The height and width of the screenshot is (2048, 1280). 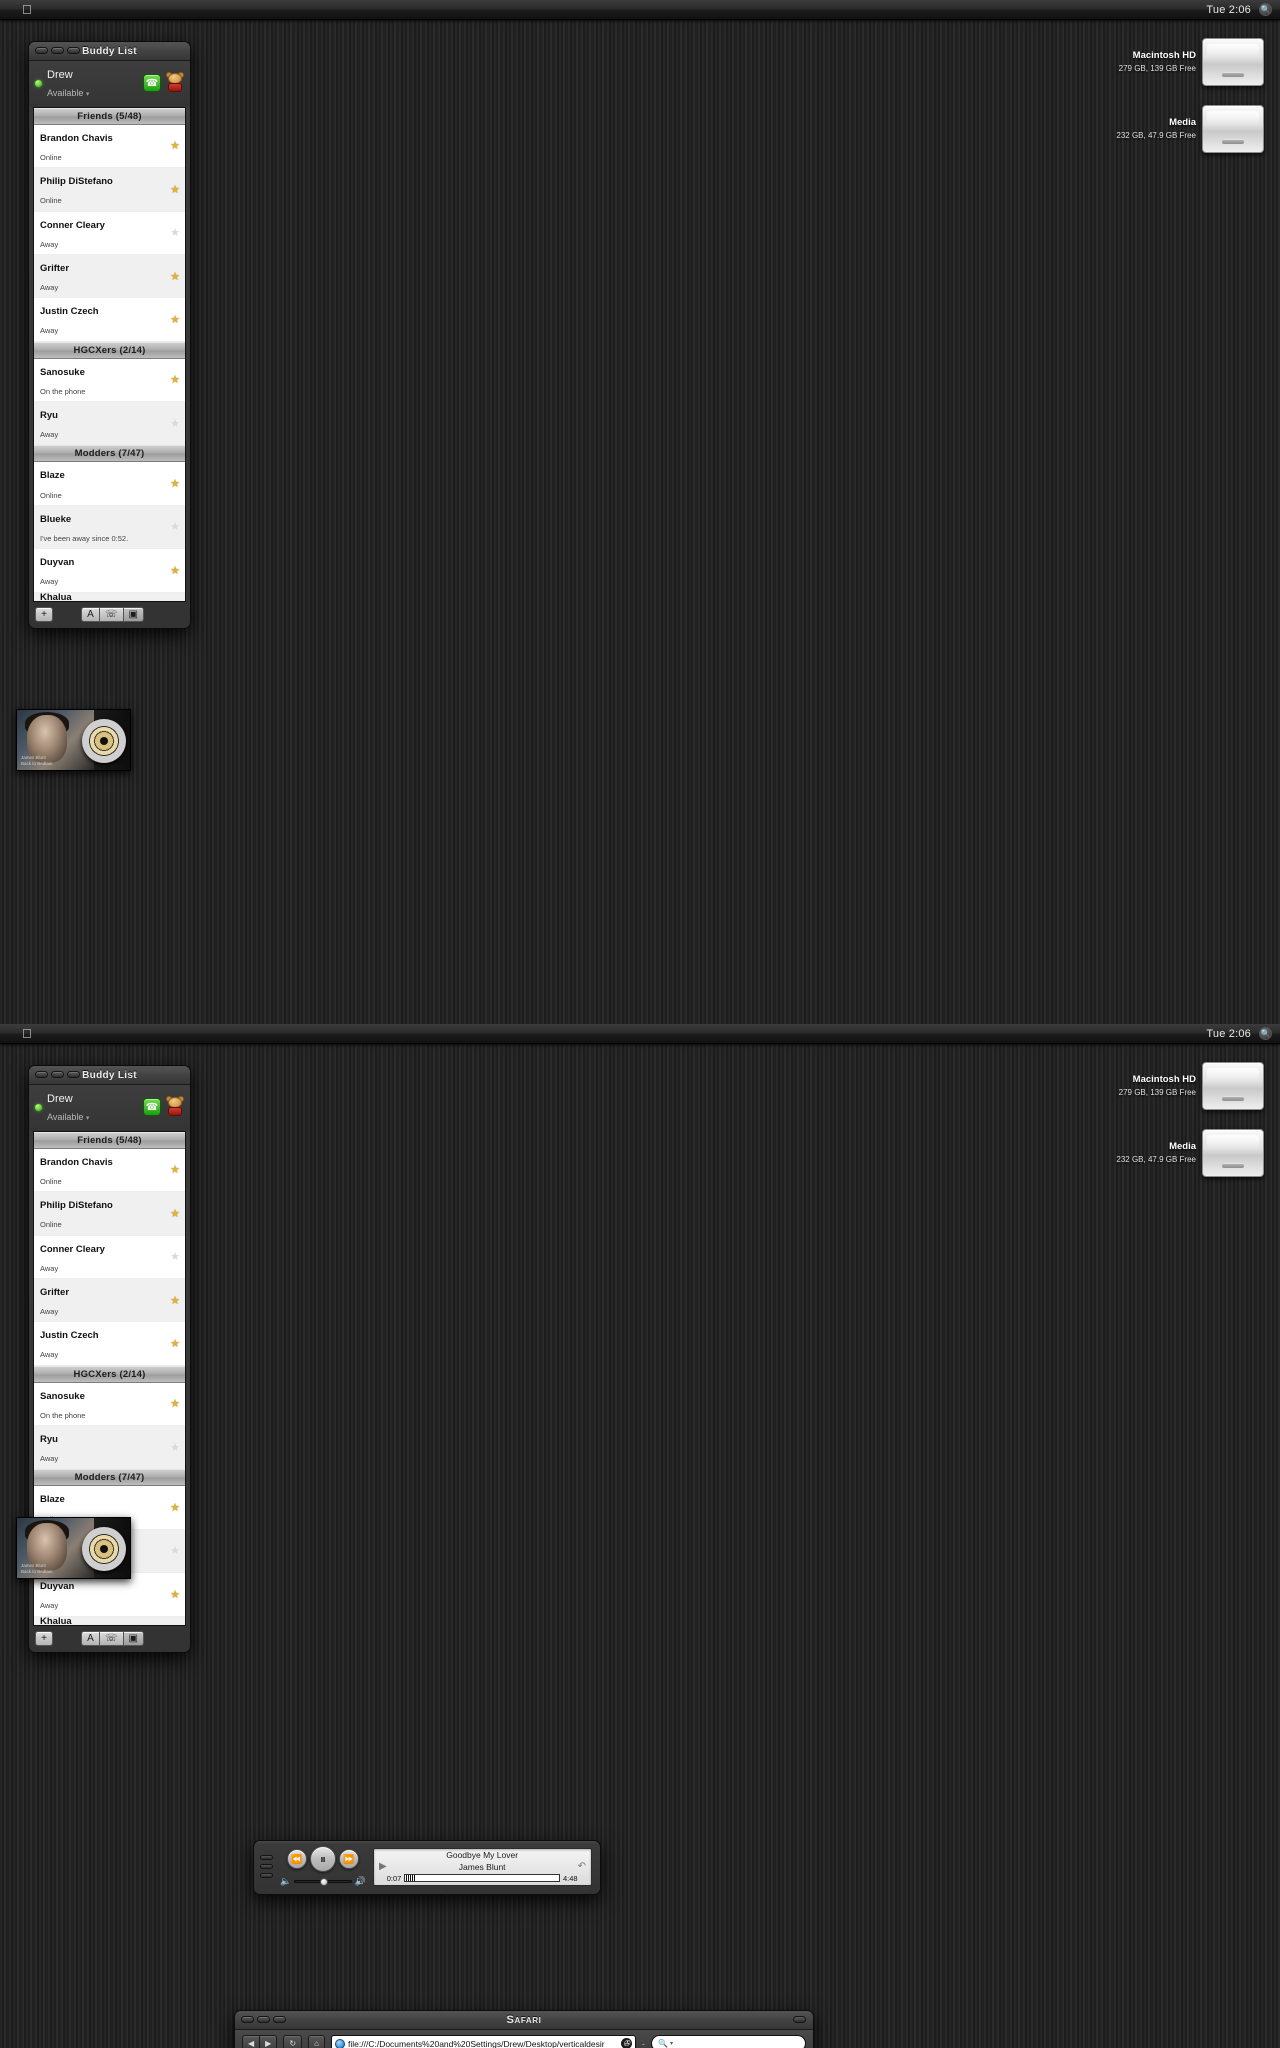 What do you see at coordinates (1265, 9) in the screenshot?
I see `spotlight-icon: 🔍` at bounding box center [1265, 9].